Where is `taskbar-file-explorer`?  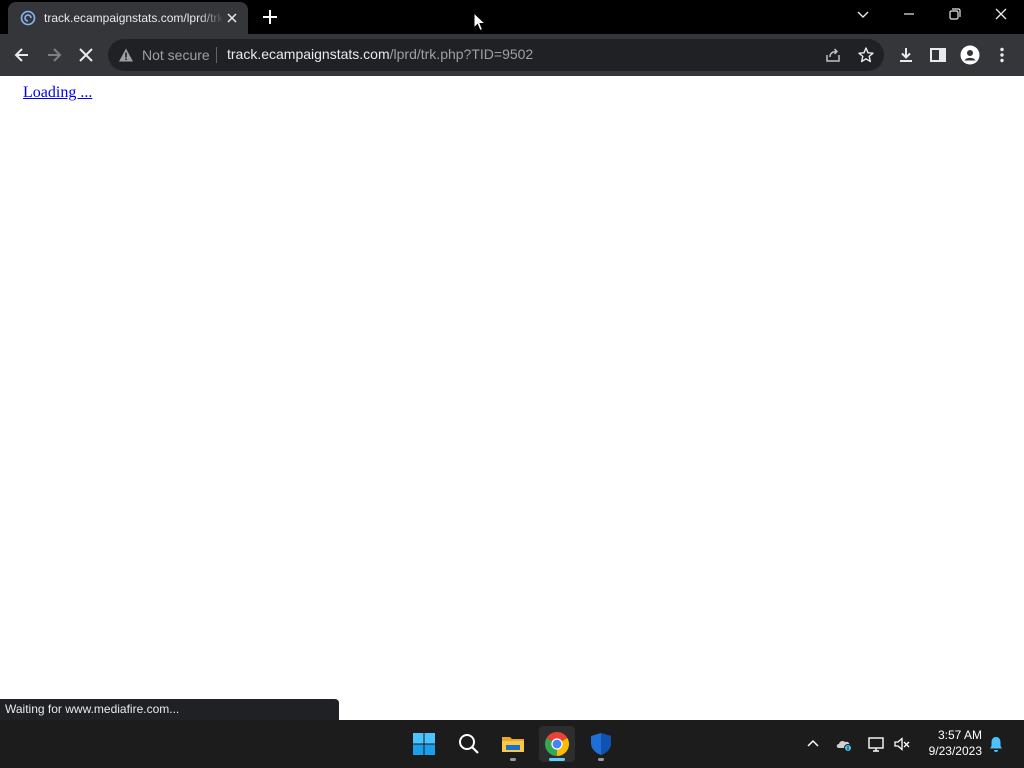
taskbar-file-explorer is located at coordinates (513, 744).